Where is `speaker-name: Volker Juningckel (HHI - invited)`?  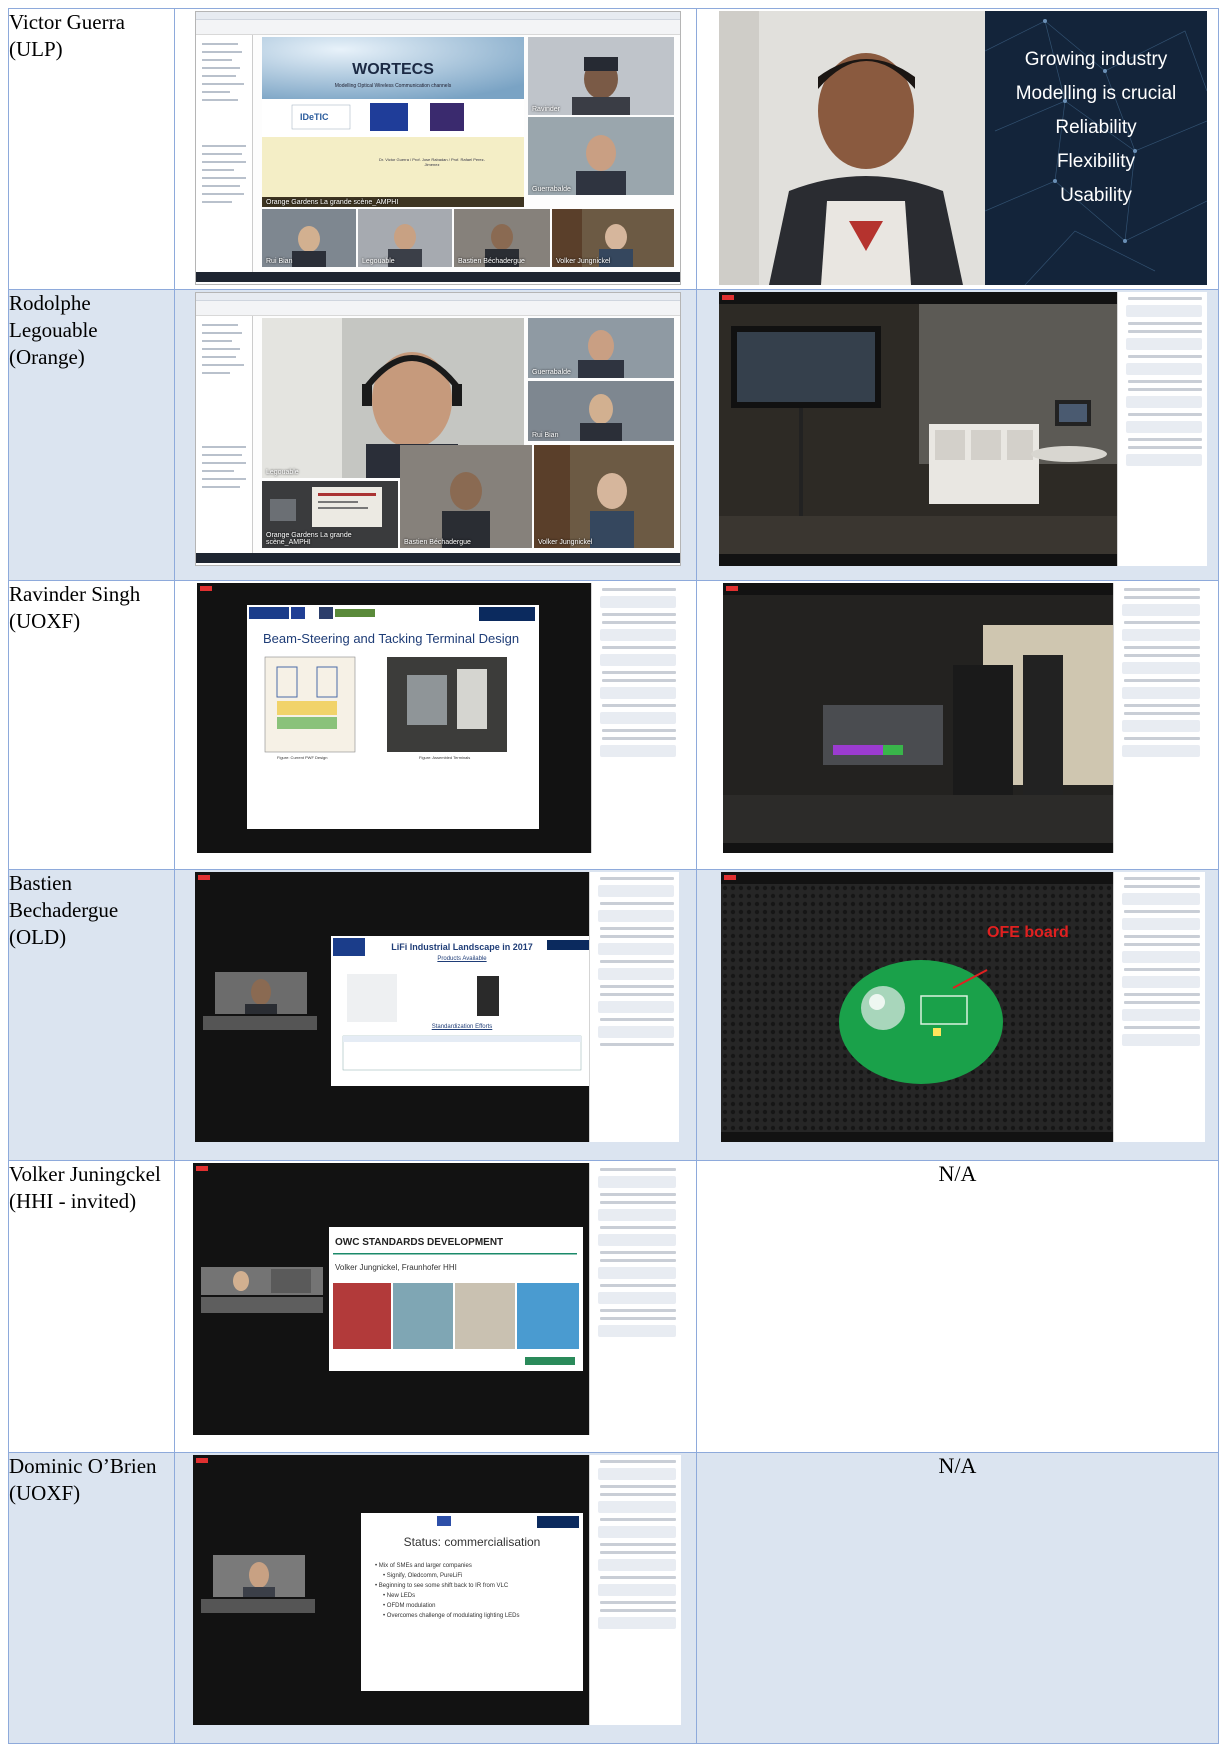 speaker-name: Volker Juningckel (HHI - invited) is located at coordinates (91, 1306).